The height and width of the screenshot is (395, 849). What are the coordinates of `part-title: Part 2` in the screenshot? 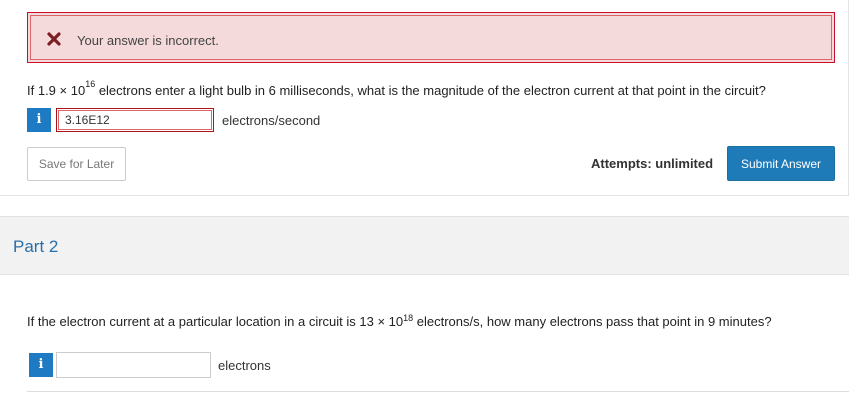 It's located at (36, 246).